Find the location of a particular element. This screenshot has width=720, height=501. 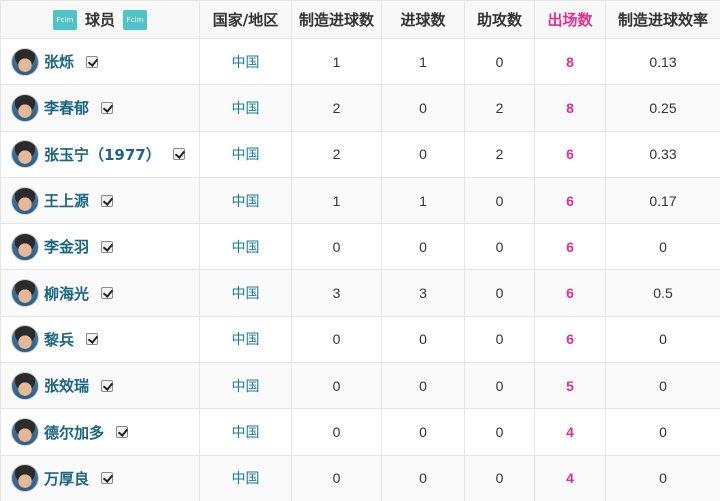

player-cell: 张效瑞 is located at coordinates (100, 386).